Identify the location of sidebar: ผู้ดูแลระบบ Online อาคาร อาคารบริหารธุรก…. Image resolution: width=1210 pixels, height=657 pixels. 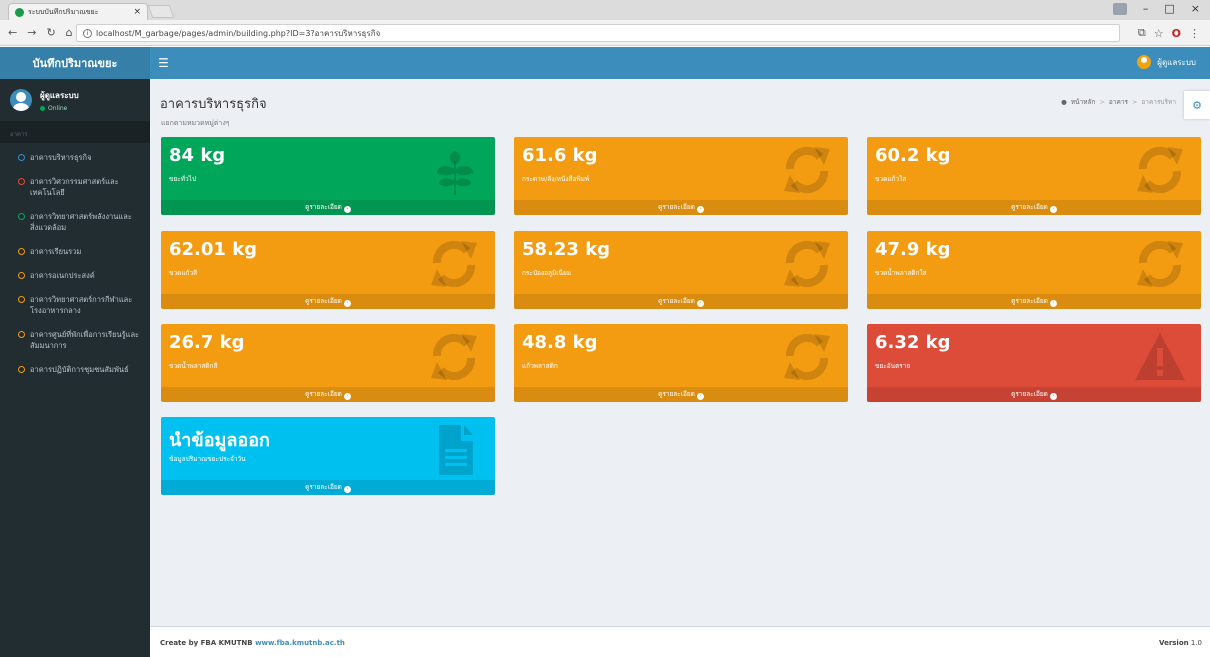
(75, 368).